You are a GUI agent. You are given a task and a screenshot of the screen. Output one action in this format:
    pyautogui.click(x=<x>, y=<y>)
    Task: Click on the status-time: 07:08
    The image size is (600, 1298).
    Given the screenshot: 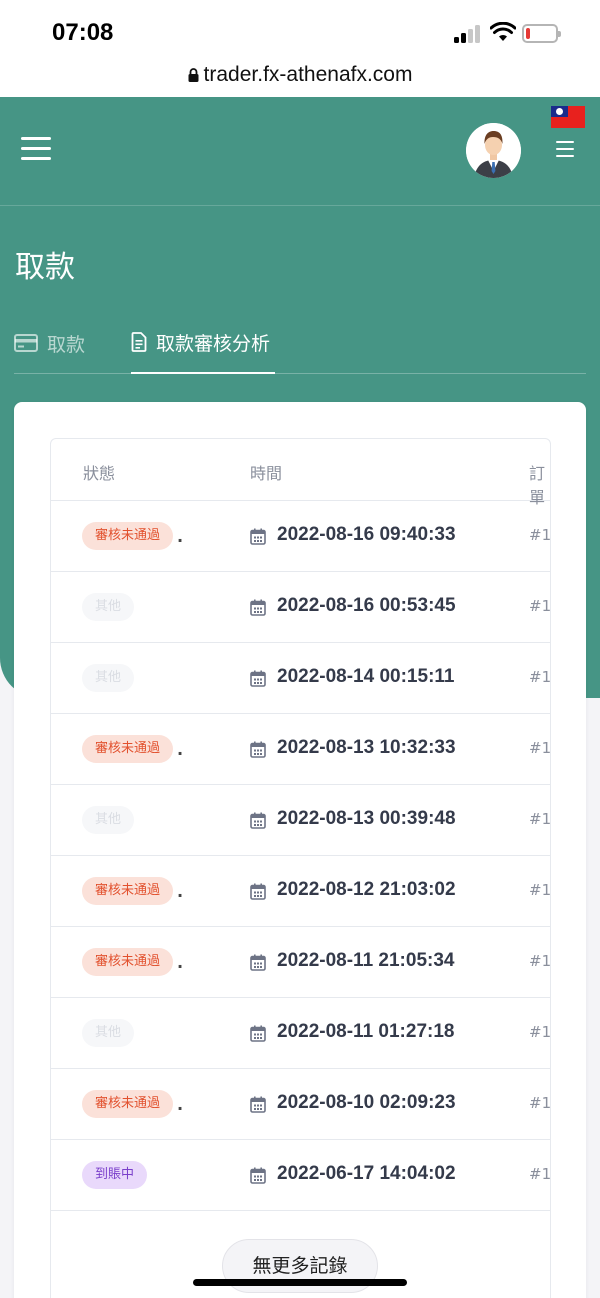 What is the action you would take?
    pyautogui.click(x=83, y=32)
    